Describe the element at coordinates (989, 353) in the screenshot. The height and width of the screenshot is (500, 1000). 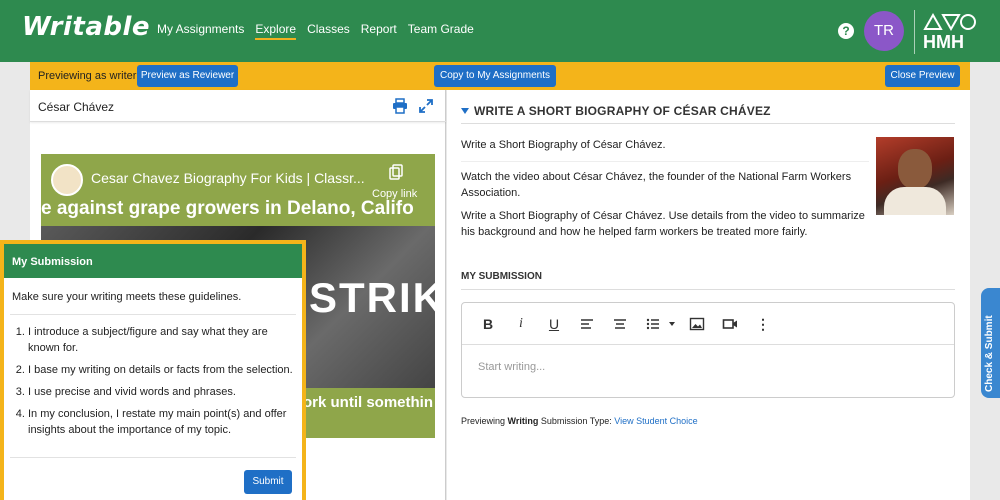
I see `check-and-submit-label: Check & Submit` at that location.